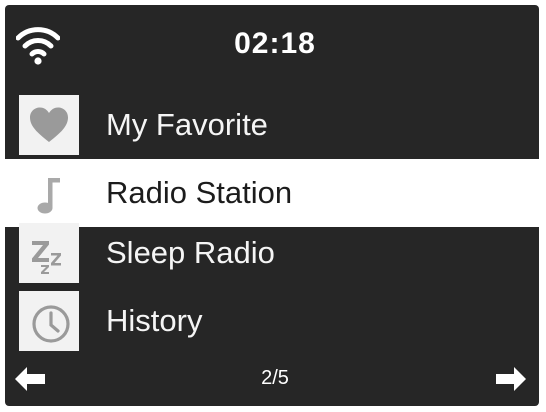 This screenshot has height=412, width=546. I want to click on menu-item-label: History, so click(154, 320).